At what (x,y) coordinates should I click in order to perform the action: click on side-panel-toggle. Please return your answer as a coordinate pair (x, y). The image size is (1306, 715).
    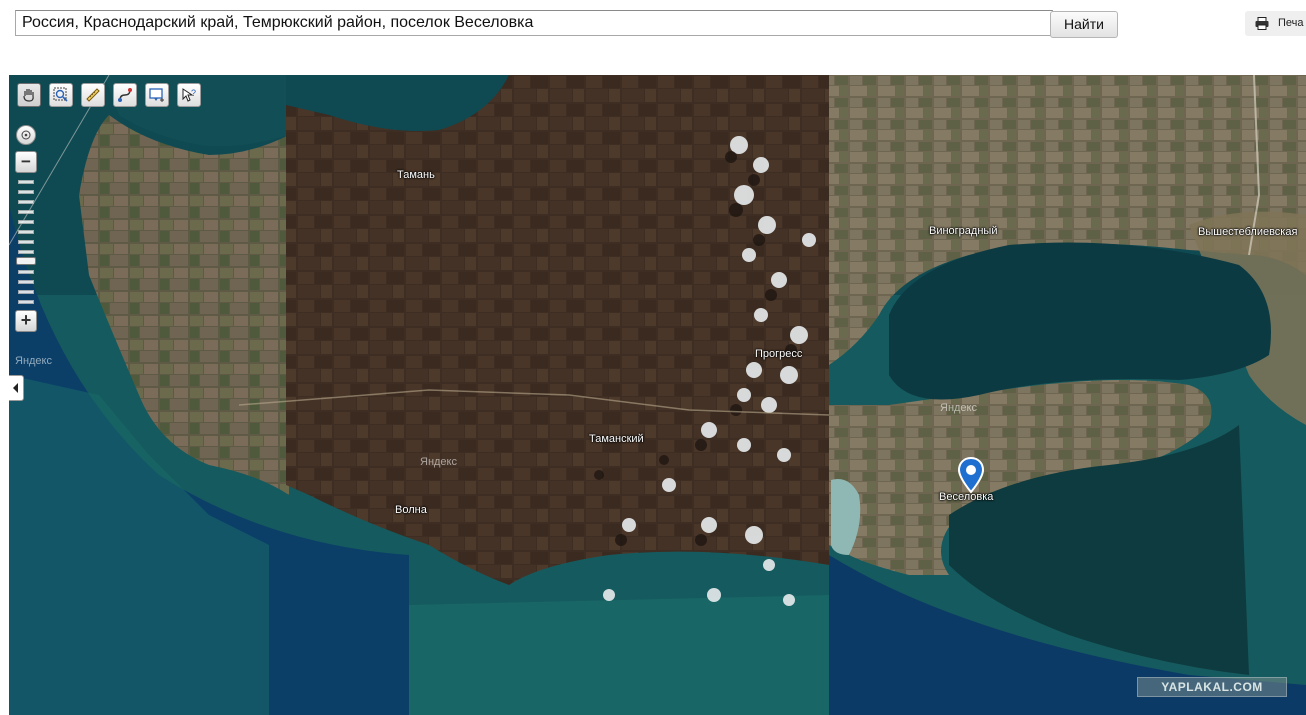
    Looking at the image, I should click on (16, 388).